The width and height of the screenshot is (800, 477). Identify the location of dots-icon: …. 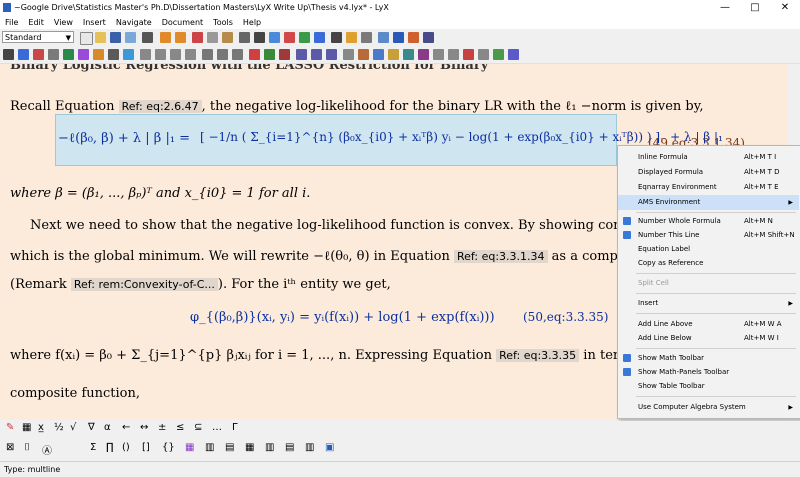
(217, 427).